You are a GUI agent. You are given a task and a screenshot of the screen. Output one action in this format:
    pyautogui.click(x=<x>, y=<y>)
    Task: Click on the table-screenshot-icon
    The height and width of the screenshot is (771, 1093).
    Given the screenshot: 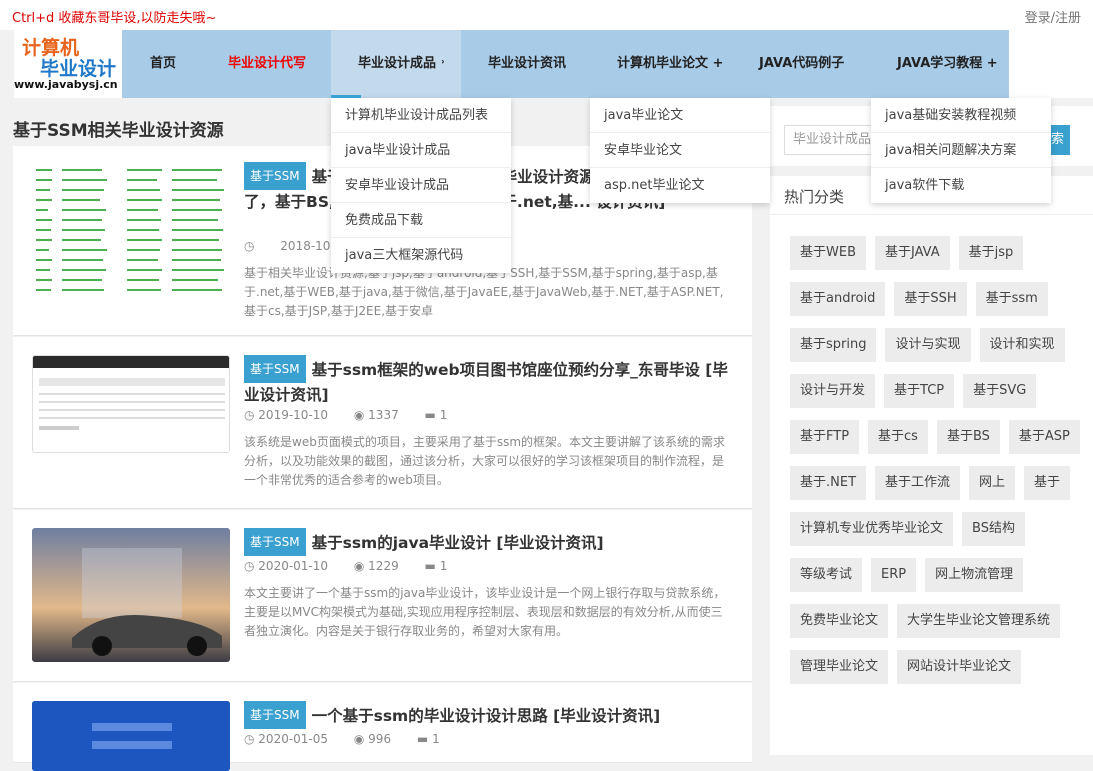 What is the action you would take?
    pyautogui.click(x=131, y=393)
    